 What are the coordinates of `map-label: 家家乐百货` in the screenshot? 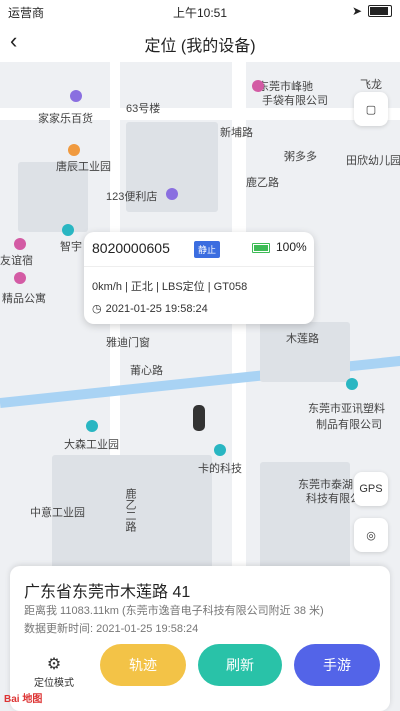 It's located at (65, 119).